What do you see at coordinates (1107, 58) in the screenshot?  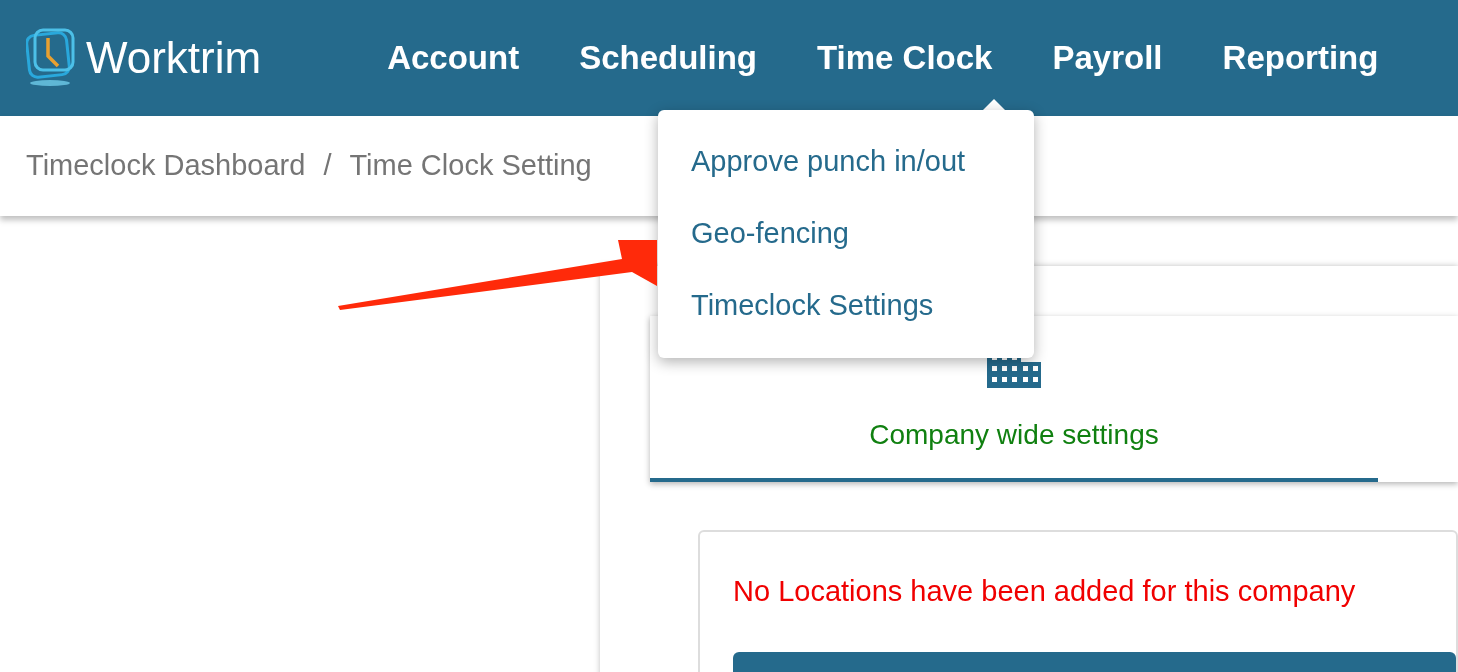 I see `nav-item: Payroll` at bounding box center [1107, 58].